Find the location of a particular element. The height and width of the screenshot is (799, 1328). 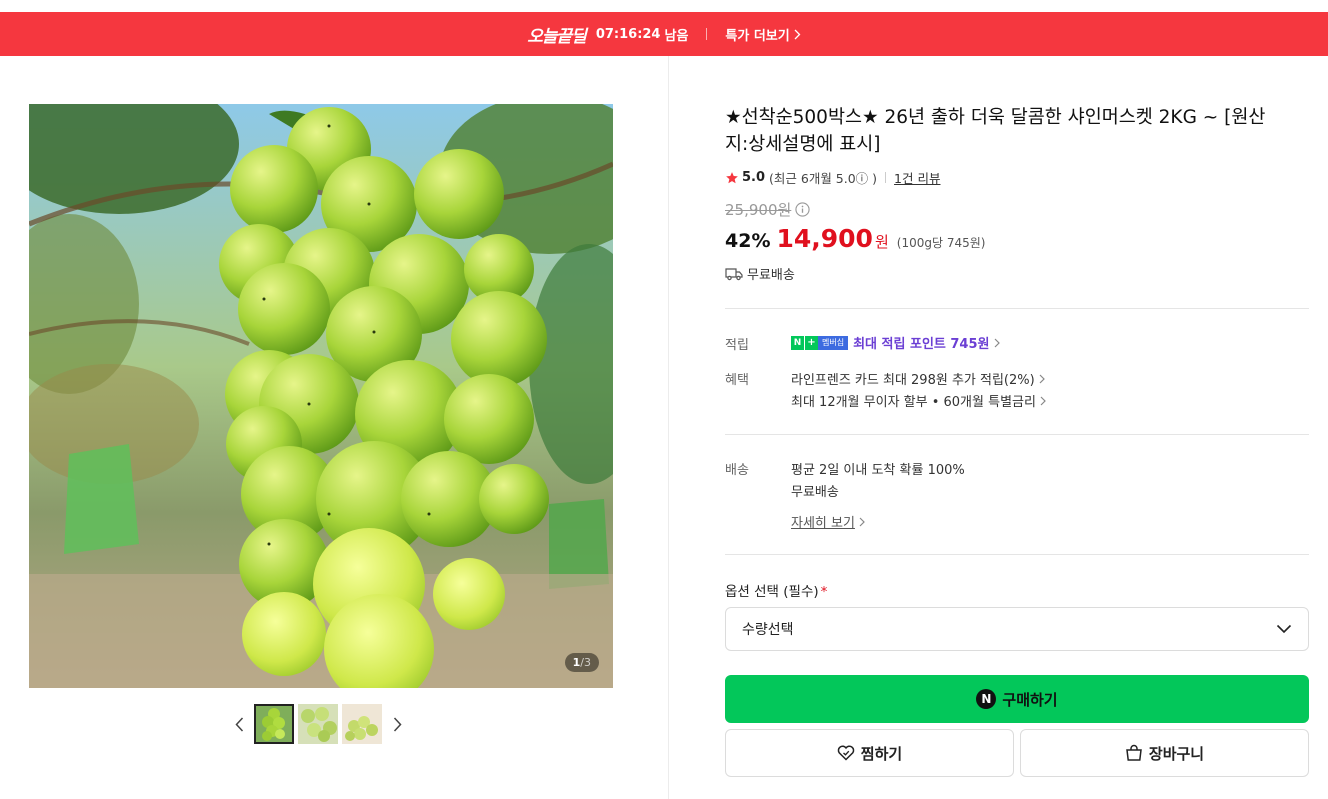

quantity-select: 수량선택 is located at coordinates (1017, 629).